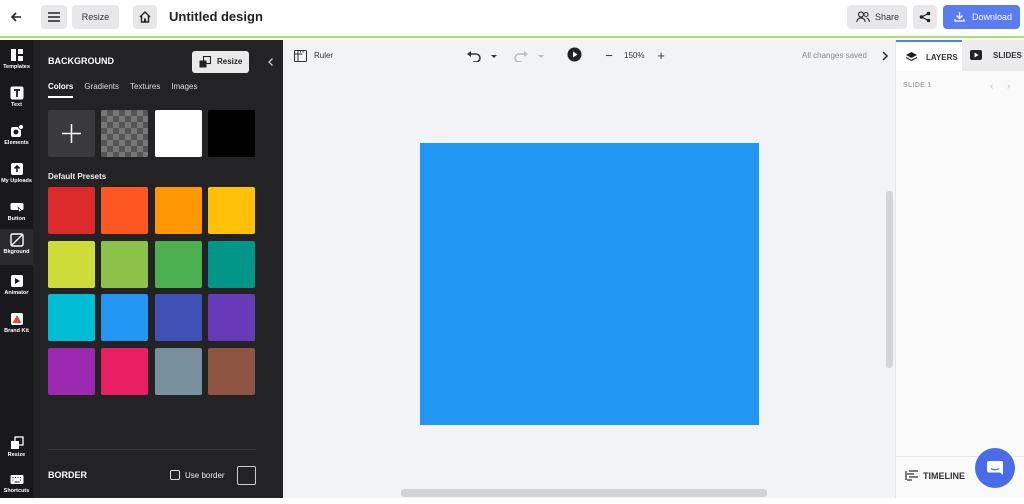 The image size is (1024, 504). I want to click on rail-label: Button, so click(16, 219).